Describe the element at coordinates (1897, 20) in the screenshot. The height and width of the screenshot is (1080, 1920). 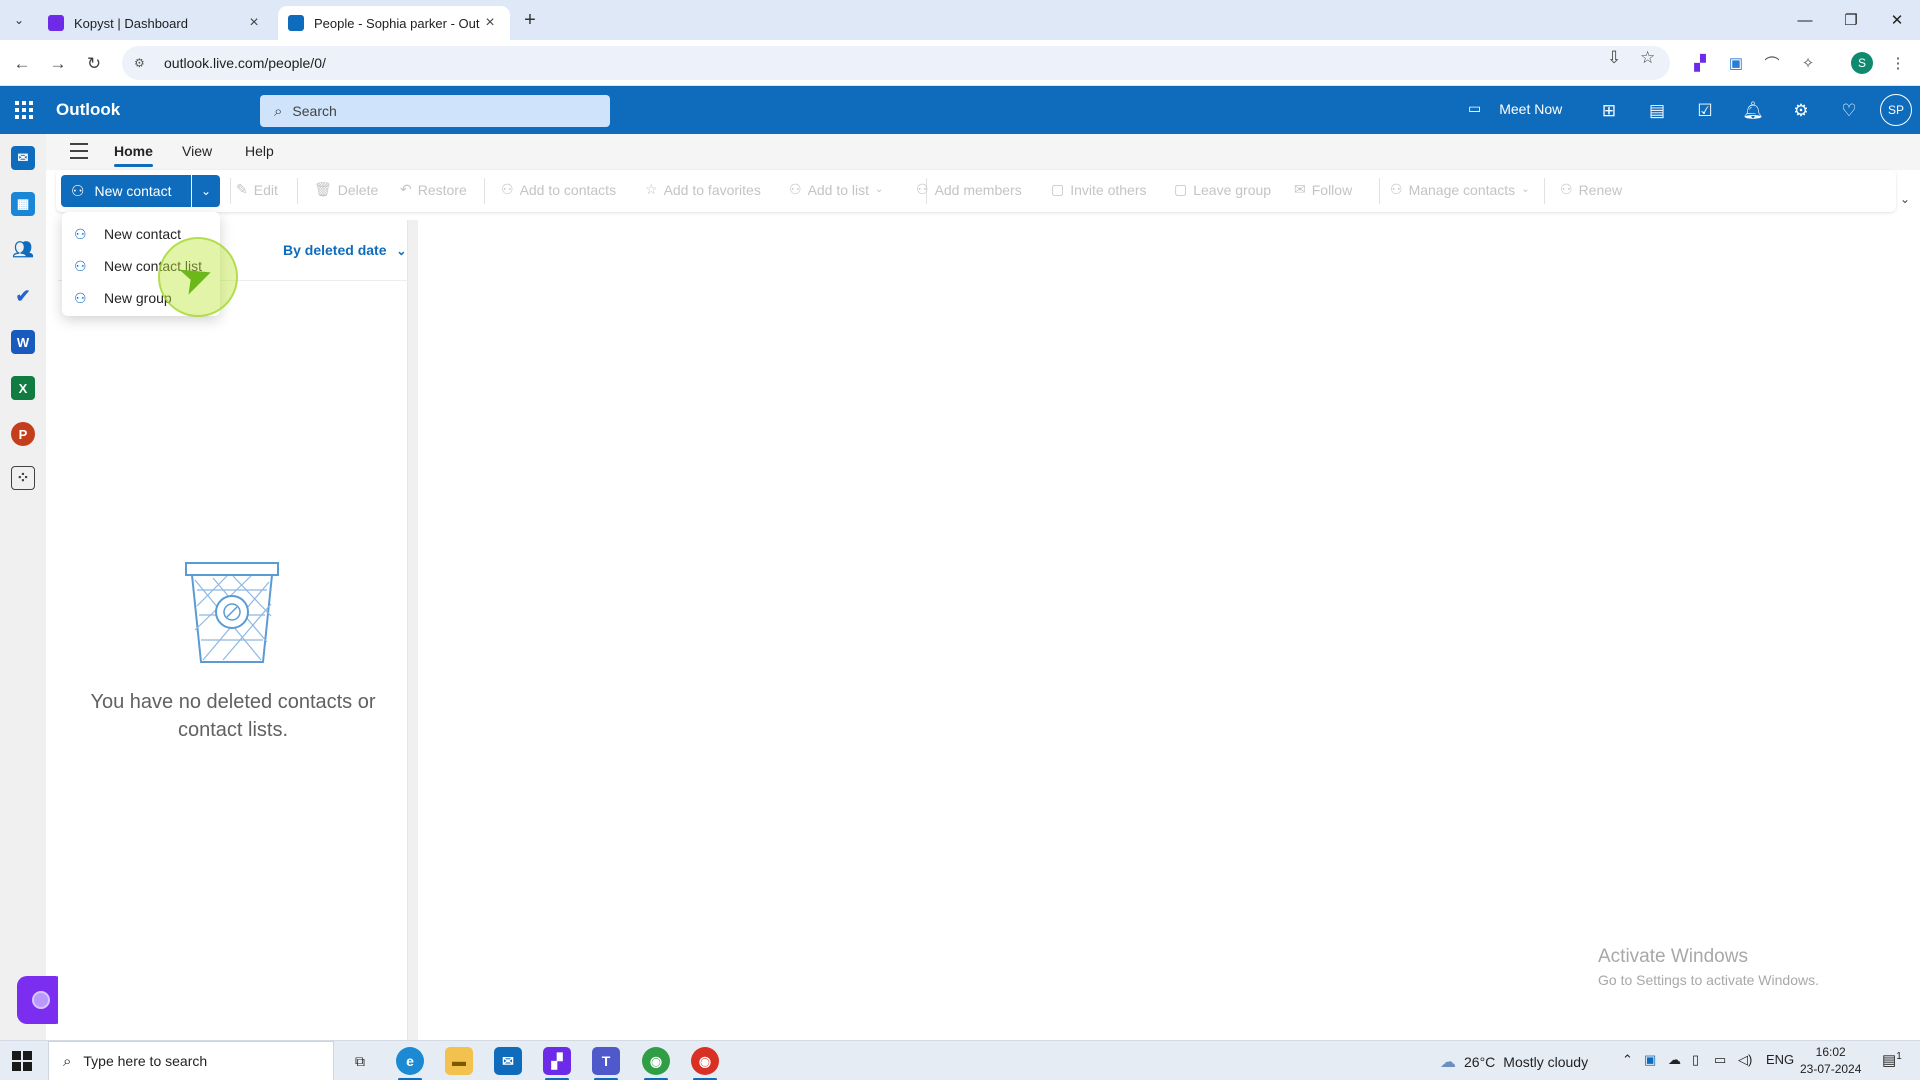
I see `close-window-button: ✕` at that location.